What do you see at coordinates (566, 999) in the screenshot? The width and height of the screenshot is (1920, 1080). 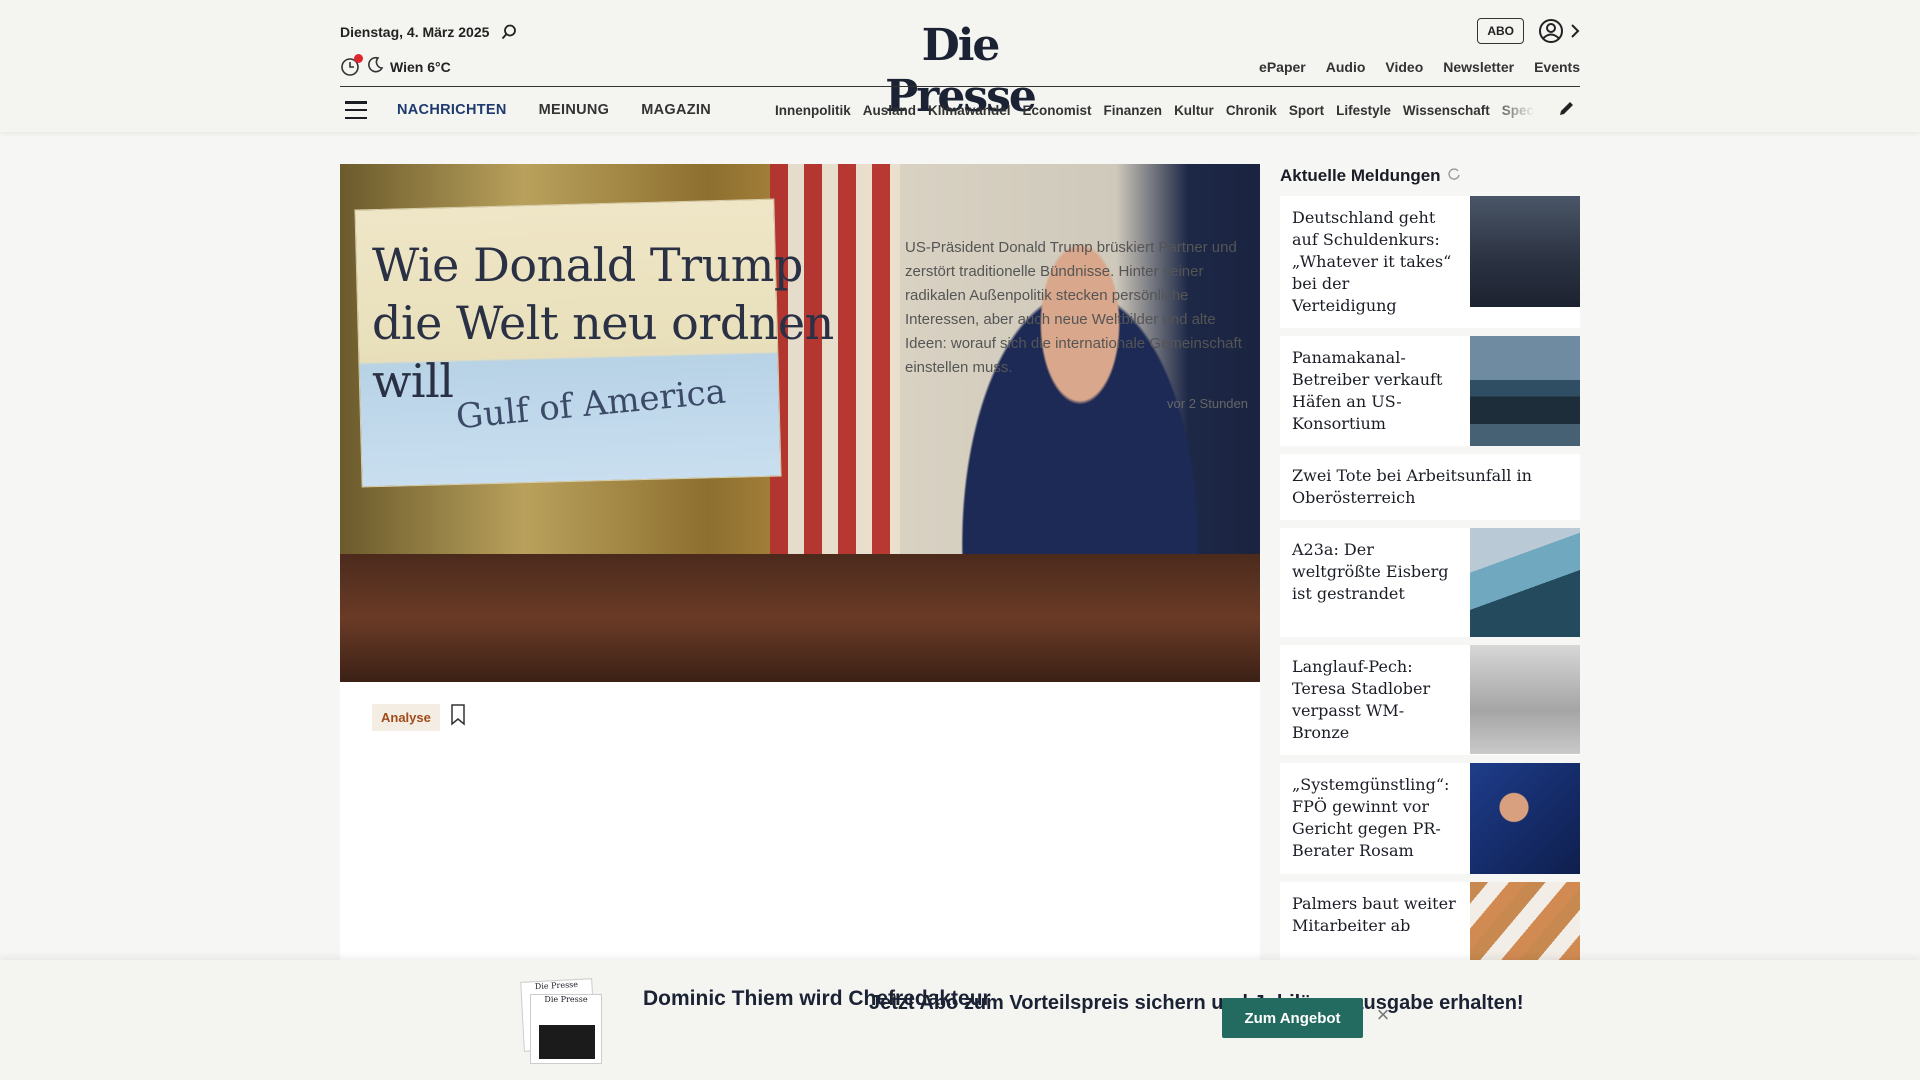 I see `newspaper-logo: Die Presse` at bounding box center [566, 999].